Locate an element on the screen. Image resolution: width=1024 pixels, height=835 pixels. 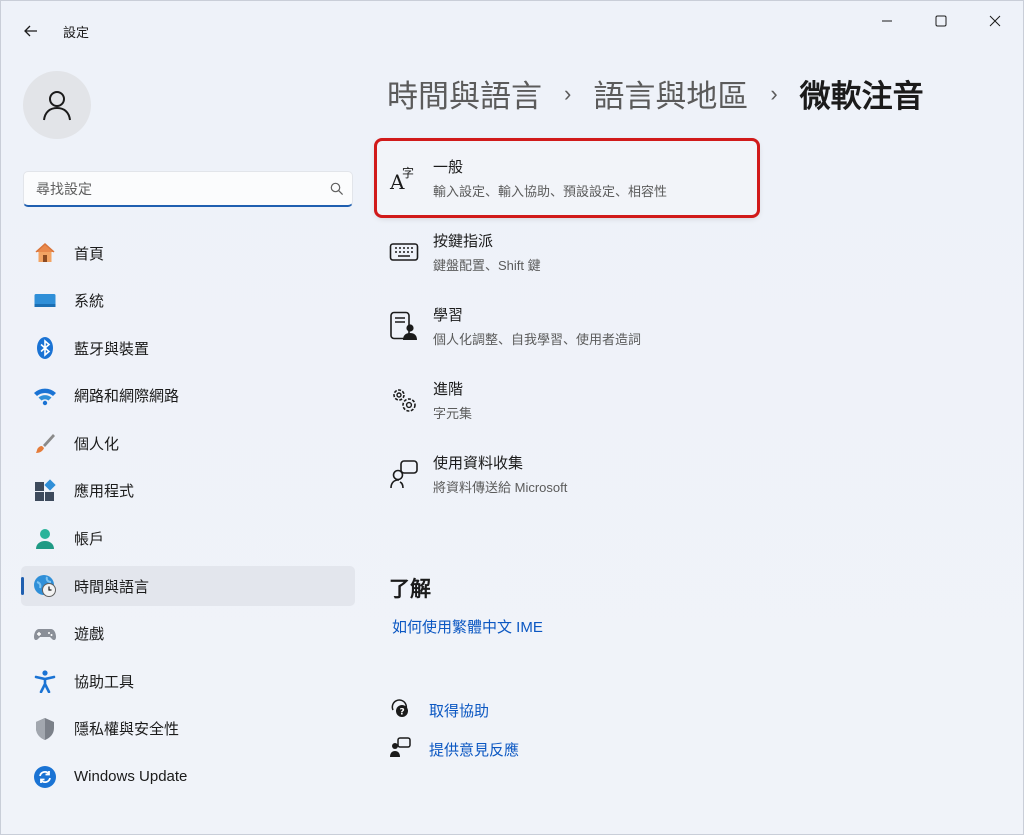
accessibility-icon is located at coordinates (45, 681).